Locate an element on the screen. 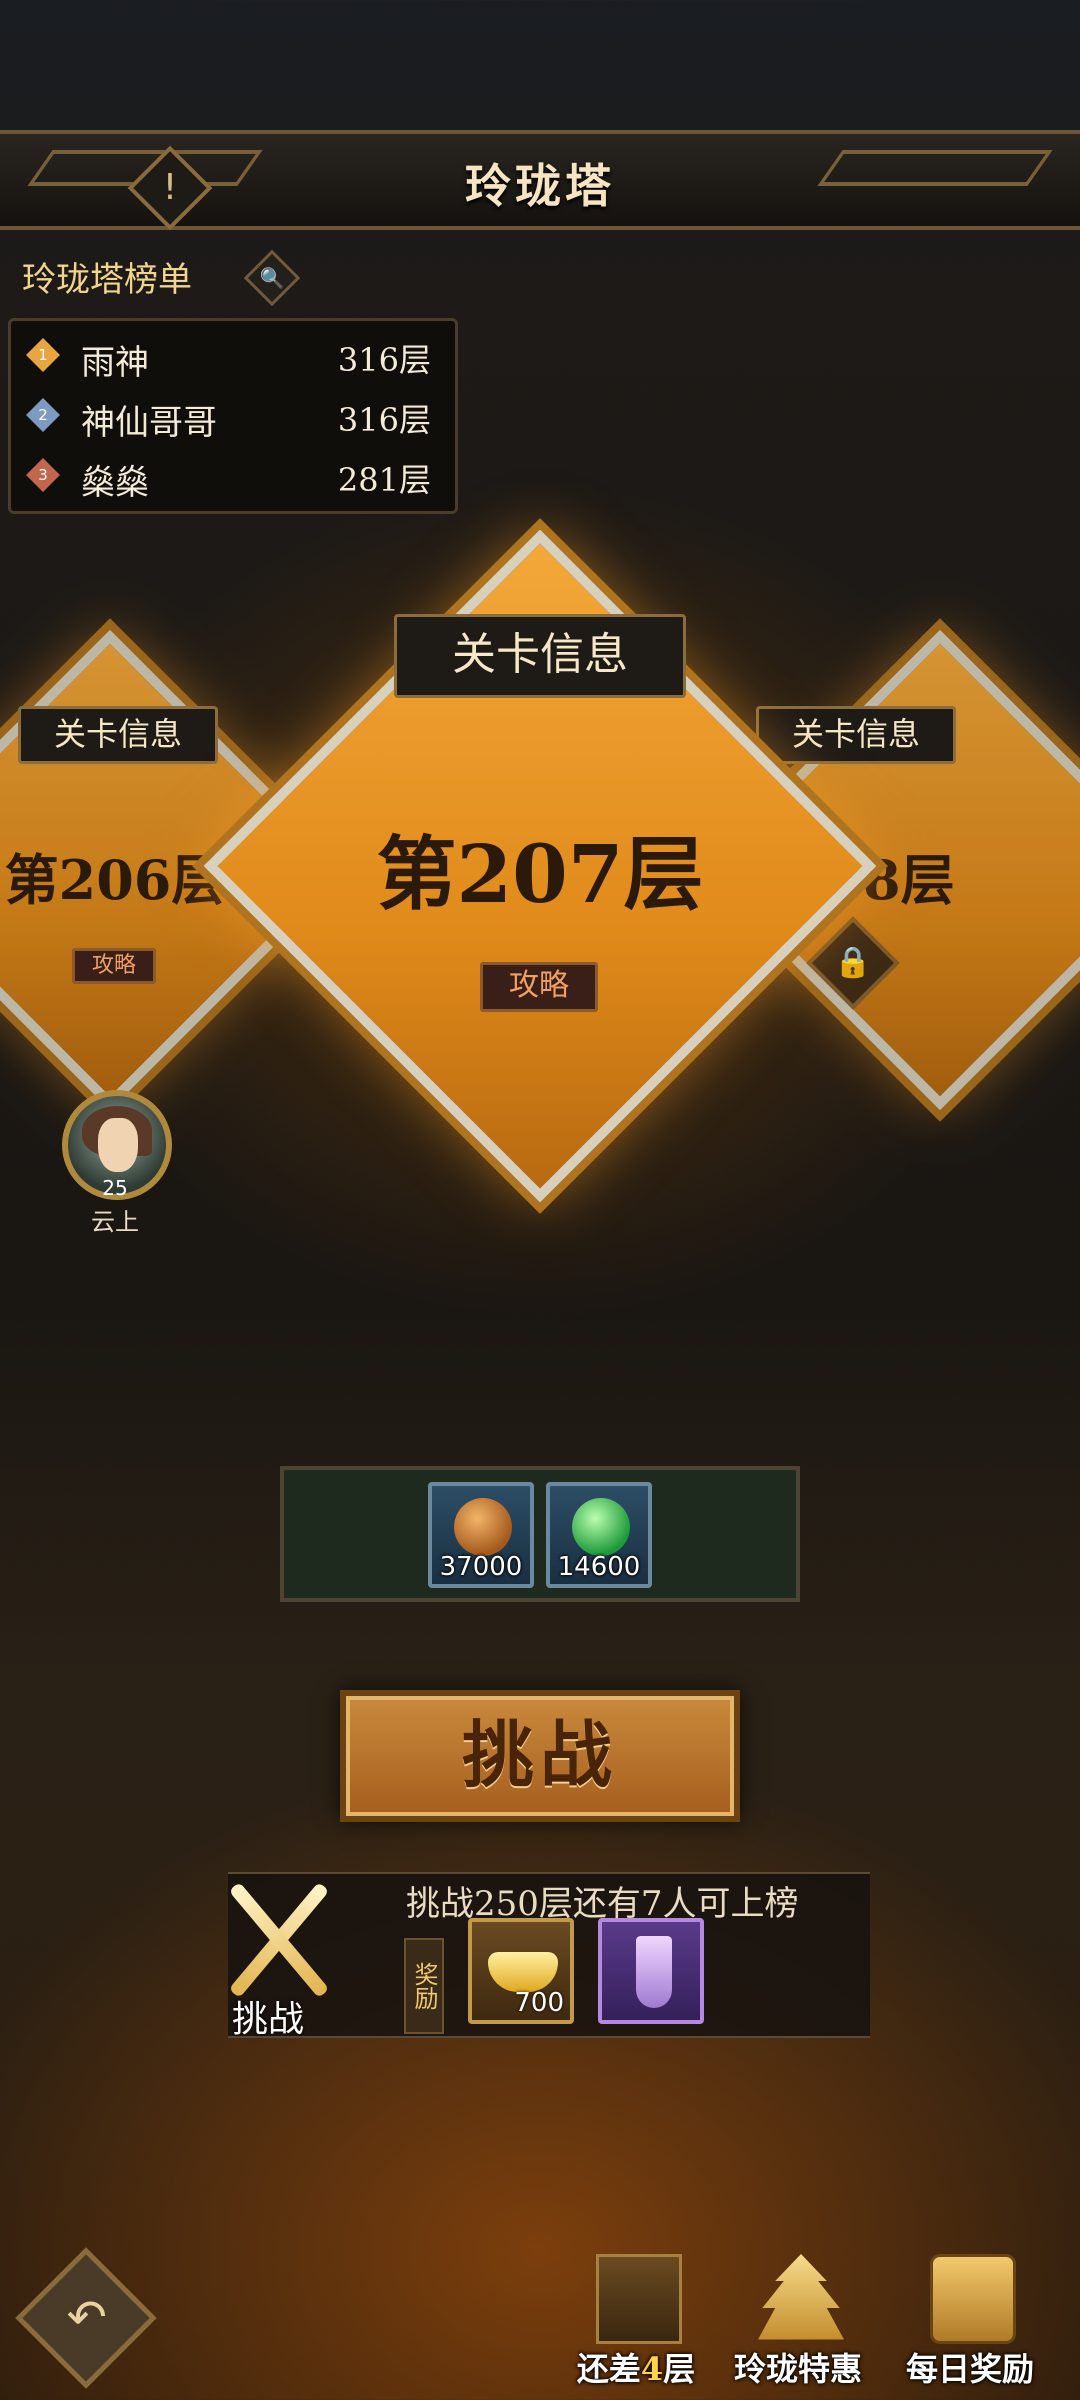 Image resolution: width=1080 pixels, height=2400 pixels. pagoda-icon is located at coordinates (801, 2297).